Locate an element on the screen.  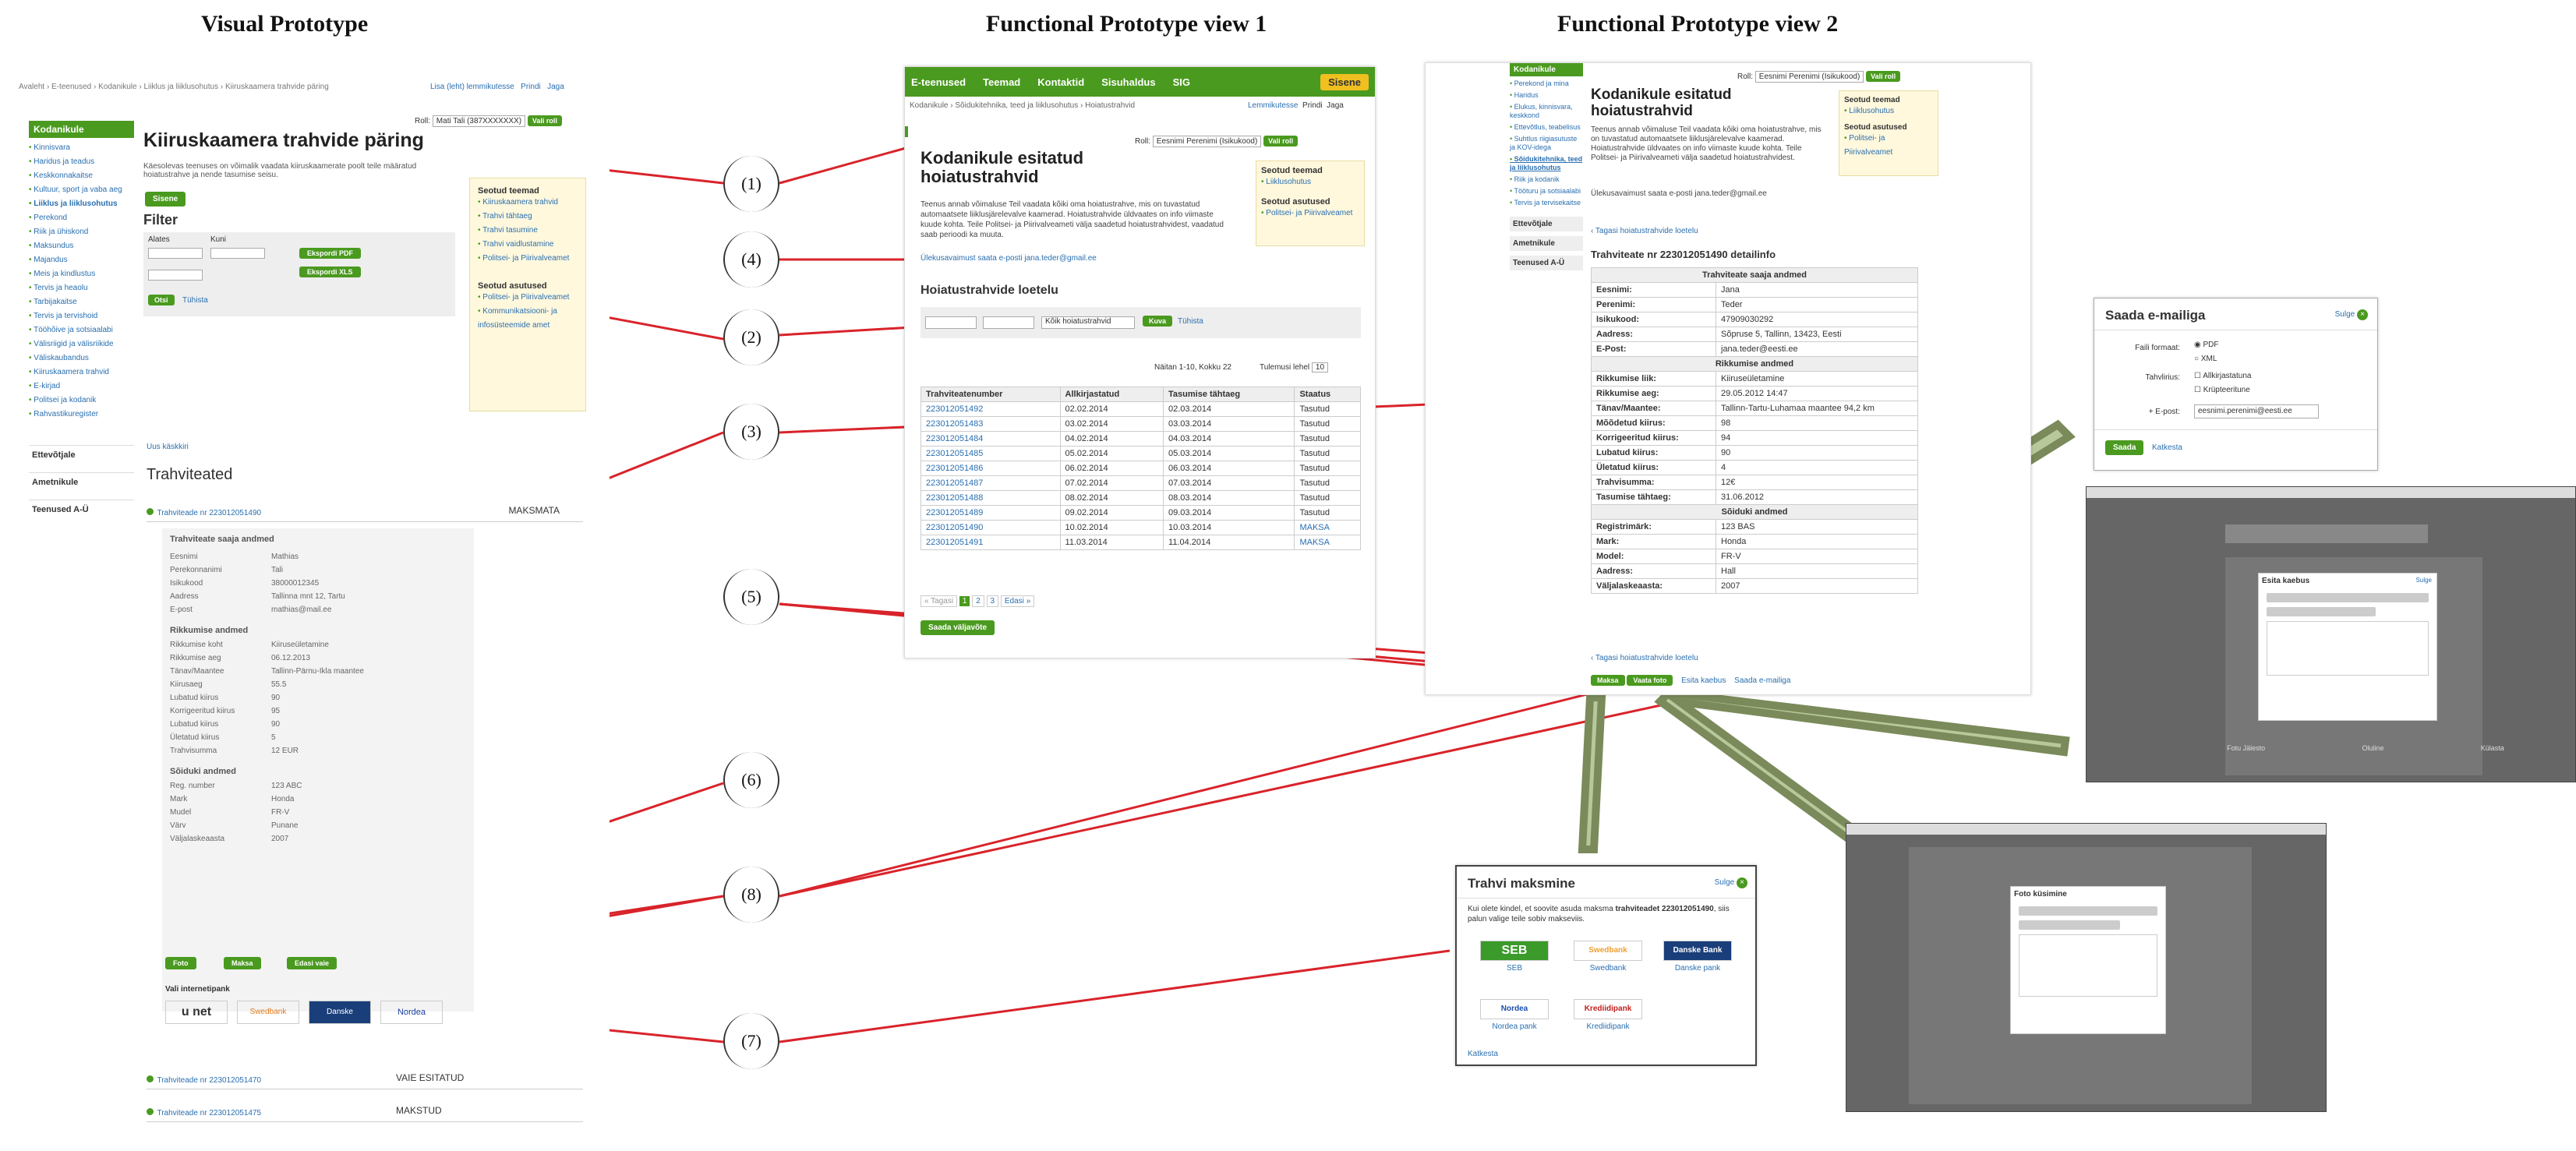
role-button: Vali roll is located at coordinates (1883, 76).